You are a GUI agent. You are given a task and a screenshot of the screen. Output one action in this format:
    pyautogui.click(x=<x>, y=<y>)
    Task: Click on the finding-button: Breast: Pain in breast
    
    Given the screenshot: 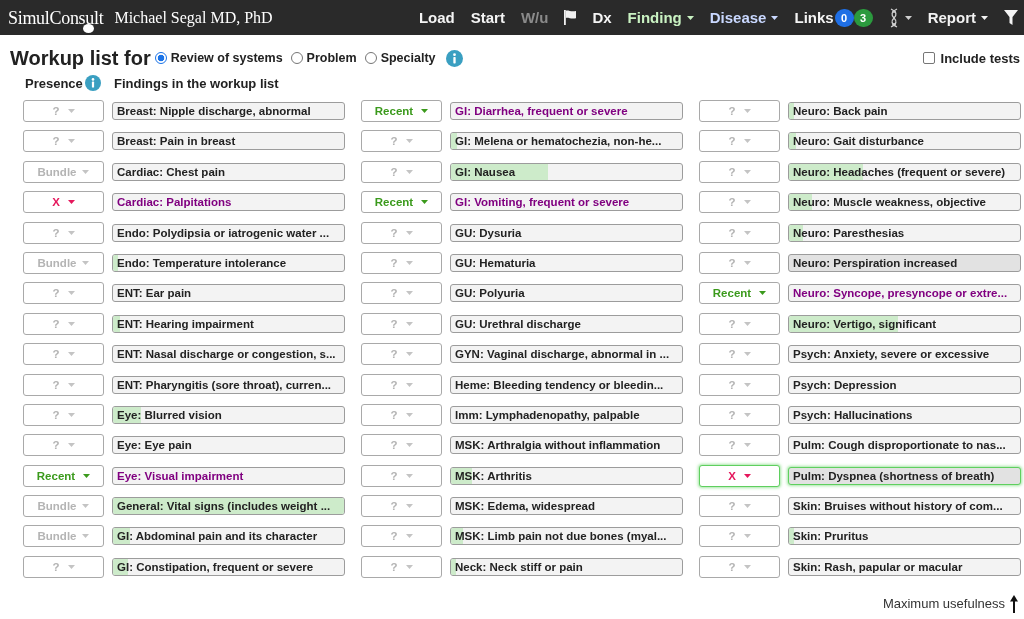 What is the action you would take?
    pyautogui.click(x=228, y=141)
    